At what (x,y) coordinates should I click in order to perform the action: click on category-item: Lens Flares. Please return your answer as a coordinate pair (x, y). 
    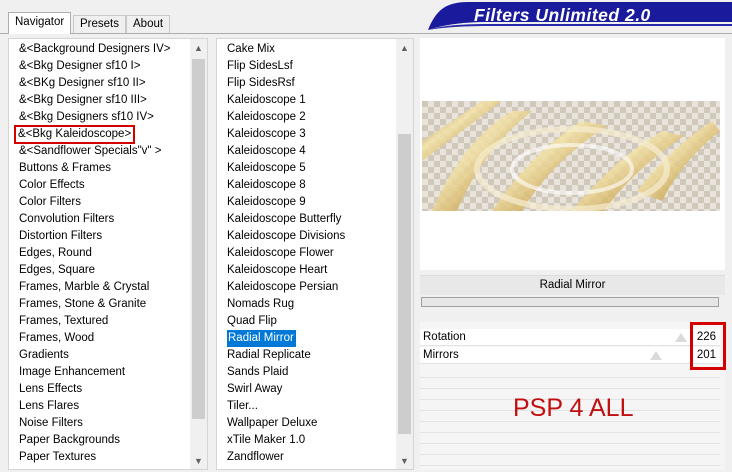
    Looking at the image, I should click on (44, 406).